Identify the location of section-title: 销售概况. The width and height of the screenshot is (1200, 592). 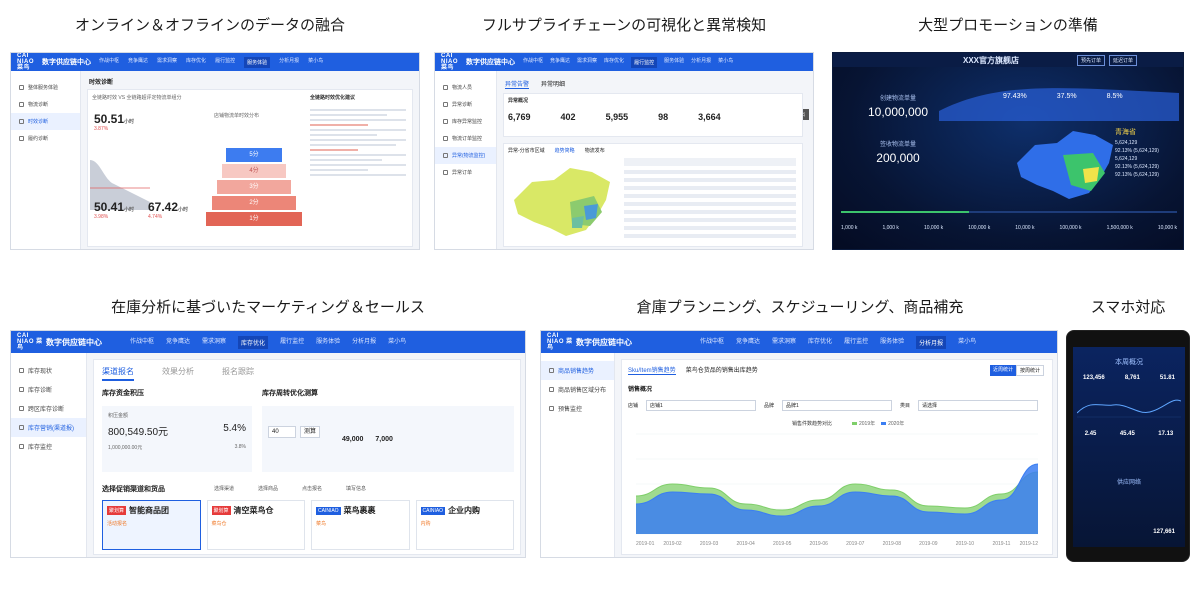
(640, 390).